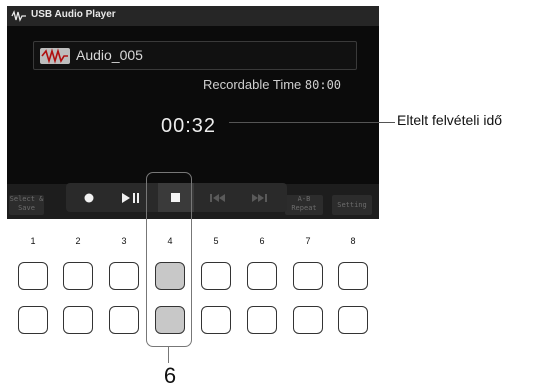 Image resolution: width=537 pixels, height=391 pixels. I want to click on button-7-upper, so click(308, 276).